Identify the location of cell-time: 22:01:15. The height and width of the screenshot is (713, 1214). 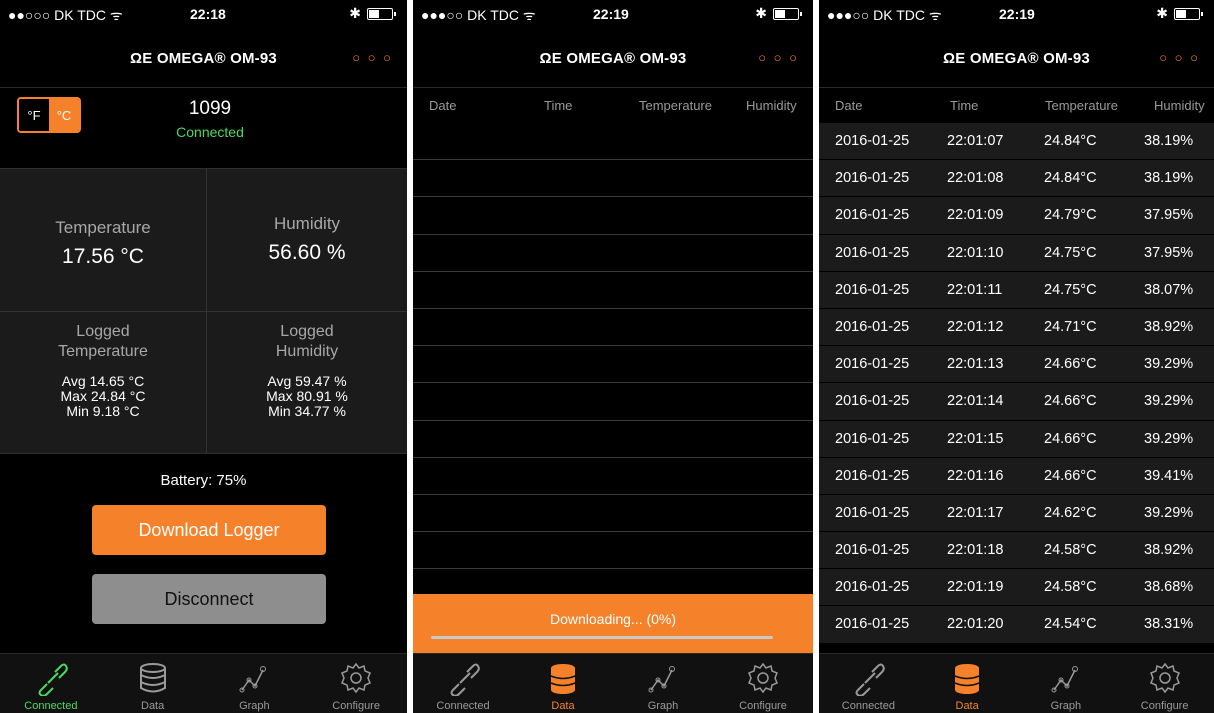
(975, 438).